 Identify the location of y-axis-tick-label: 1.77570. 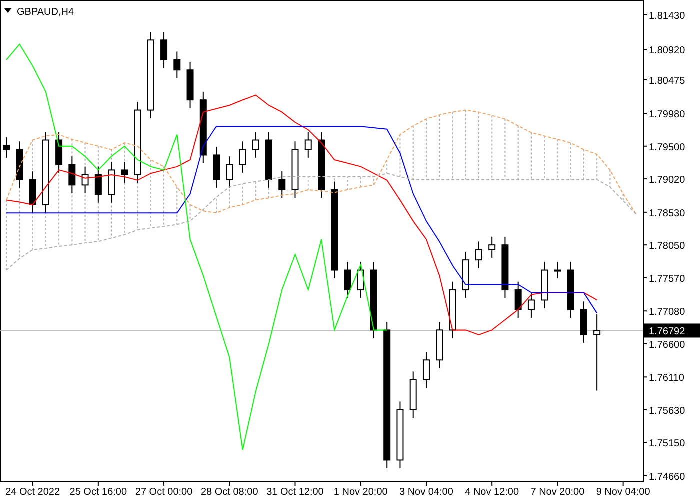
(667, 279).